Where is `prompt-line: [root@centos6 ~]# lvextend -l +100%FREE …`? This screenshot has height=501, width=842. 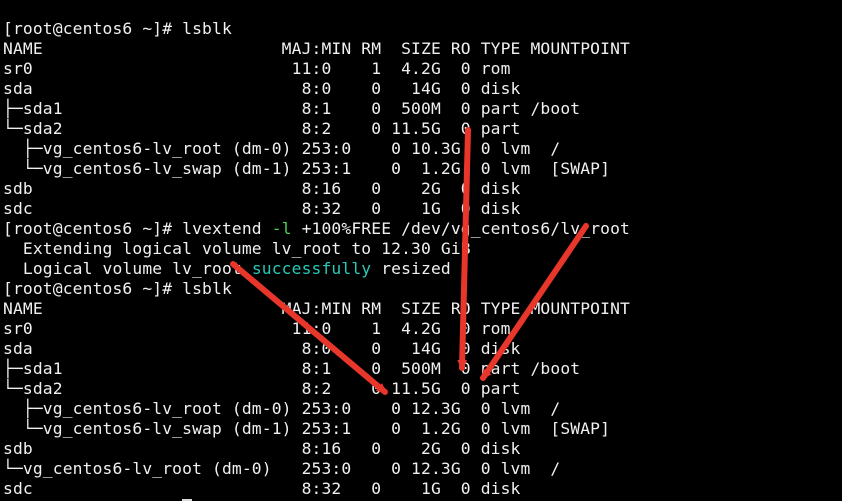
prompt-line: [root@centos6 ~]# lvextend -l +100%FREE … is located at coordinates (422, 229).